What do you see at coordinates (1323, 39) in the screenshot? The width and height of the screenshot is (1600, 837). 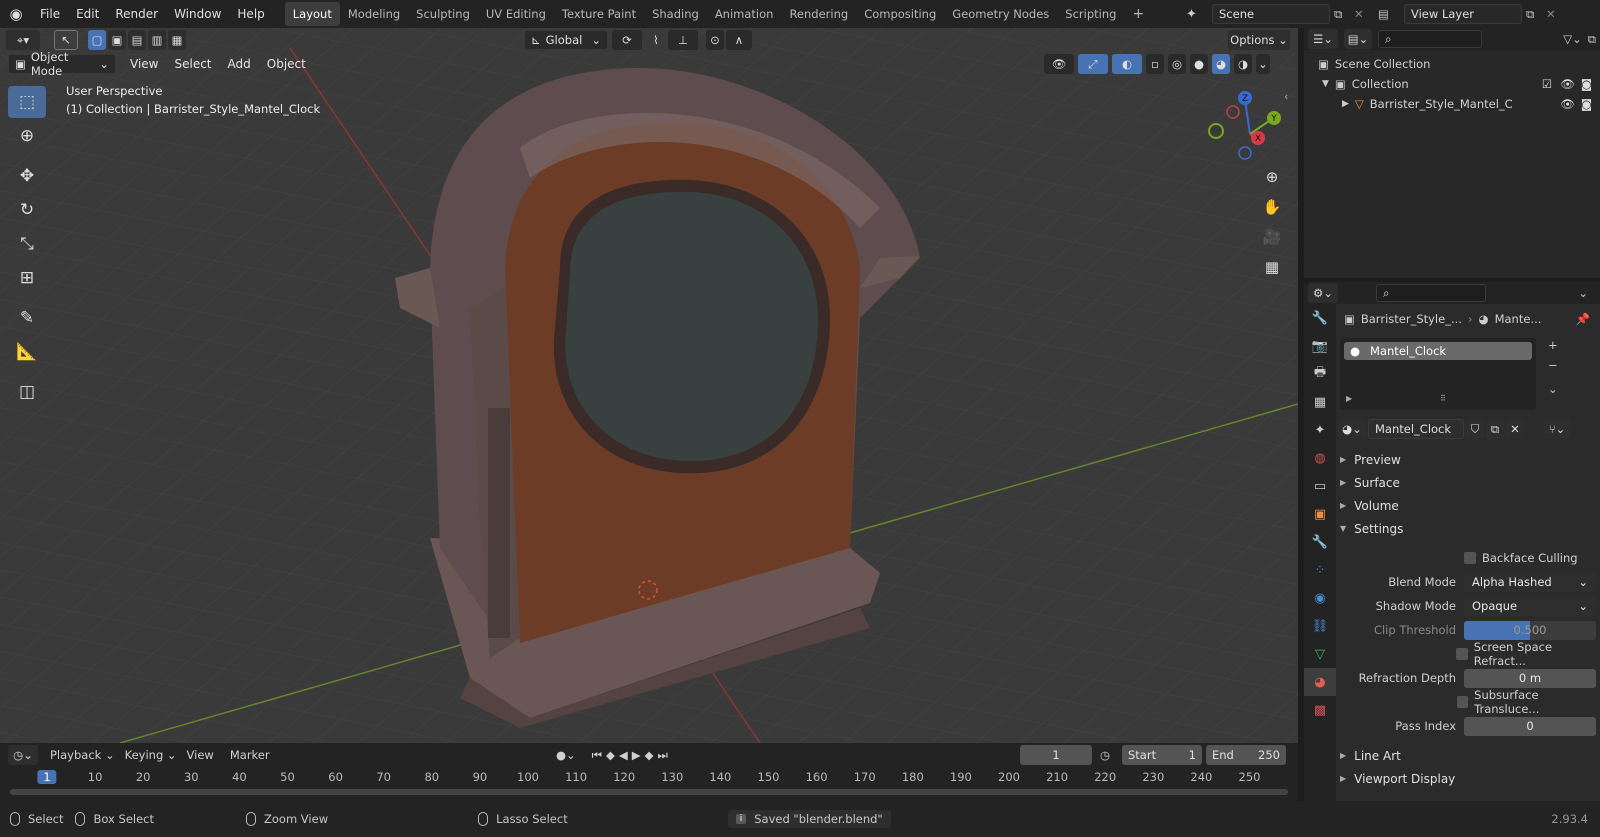 I see `outliner-editor-icon: ☰⌄` at bounding box center [1323, 39].